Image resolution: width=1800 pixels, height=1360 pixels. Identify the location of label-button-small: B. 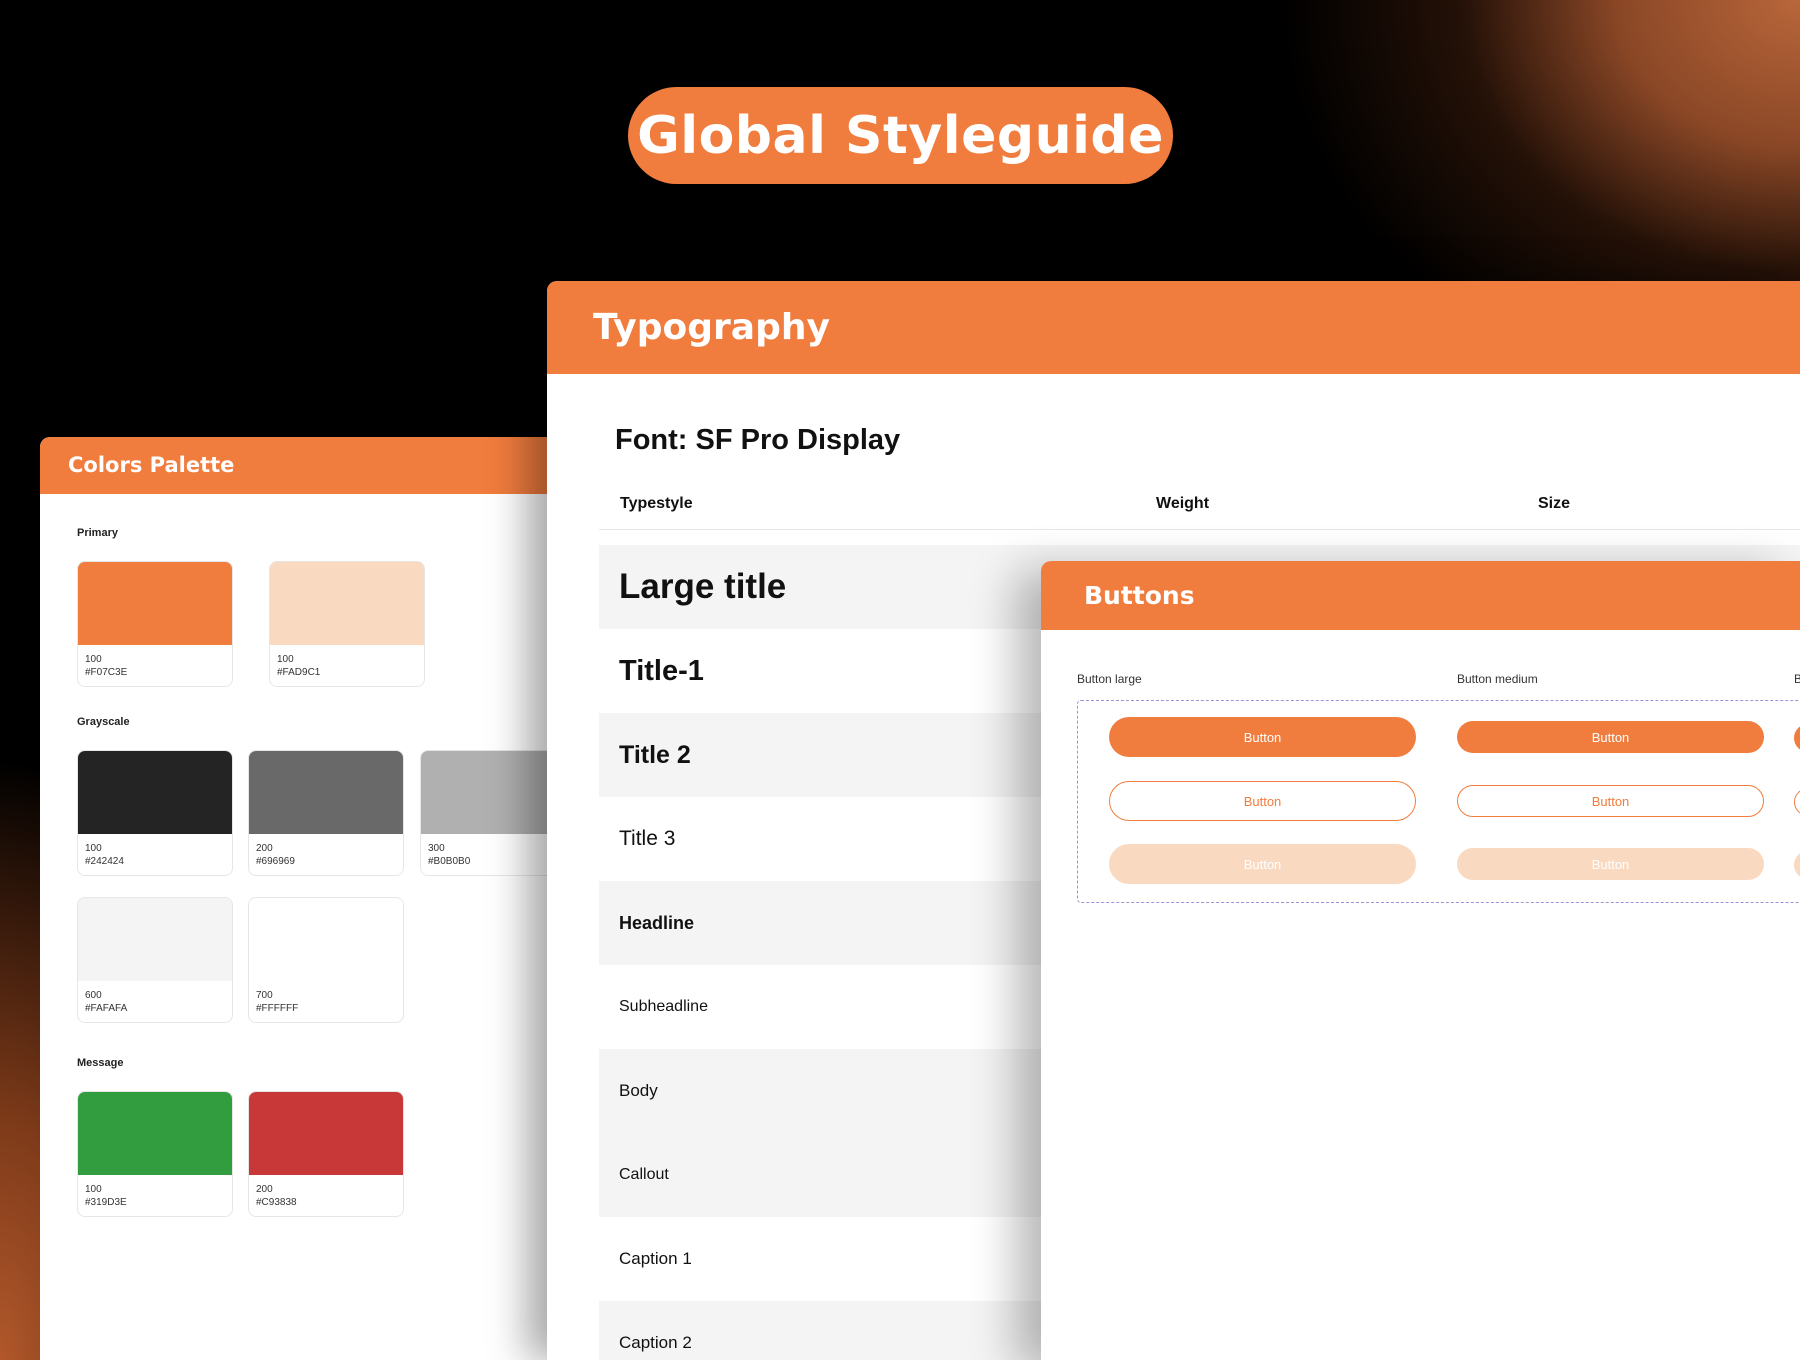
(1797, 679).